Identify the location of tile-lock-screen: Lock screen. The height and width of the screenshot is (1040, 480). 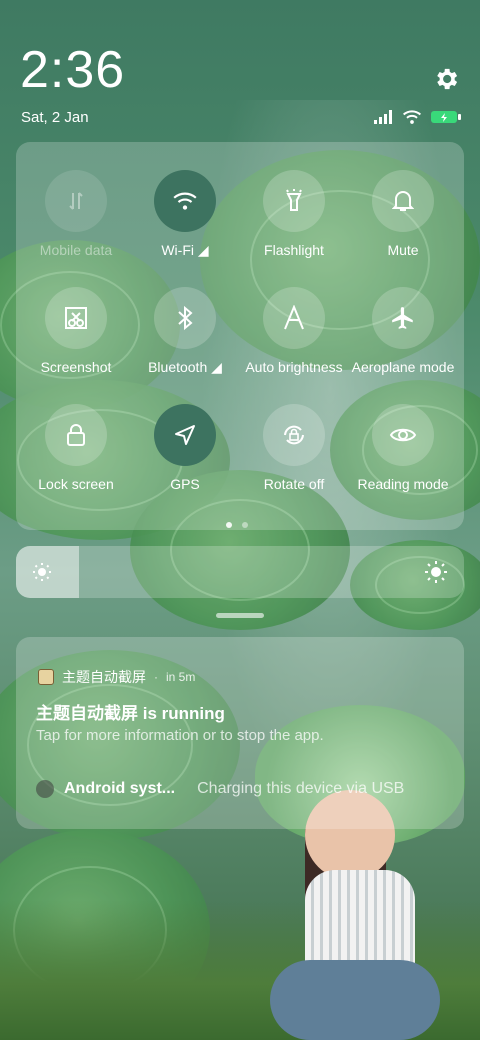
(76, 448).